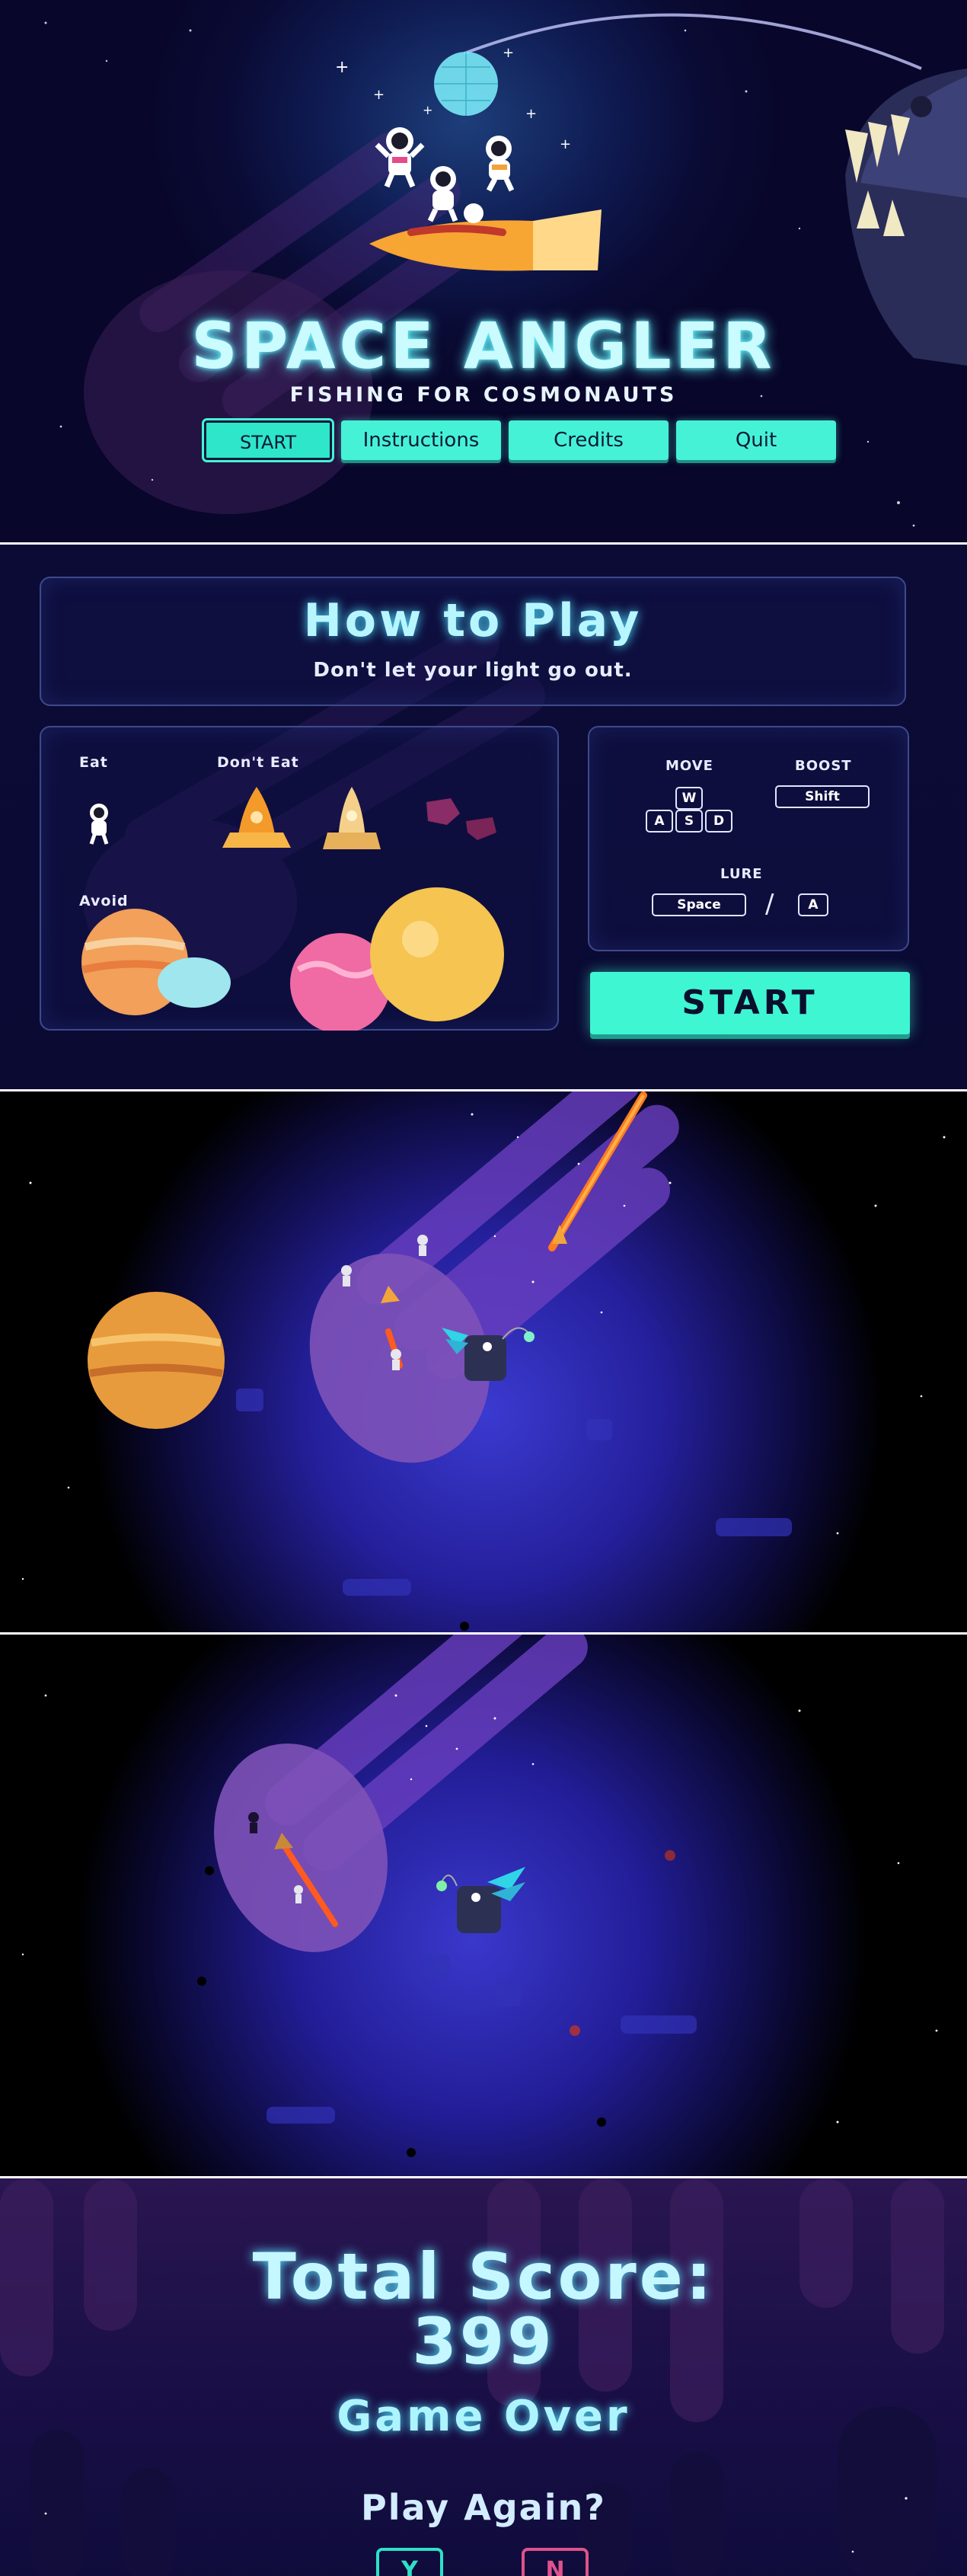  What do you see at coordinates (483, 395) in the screenshot?
I see `game-subtitle: FISHING FOR COSMONAUTS` at bounding box center [483, 395].